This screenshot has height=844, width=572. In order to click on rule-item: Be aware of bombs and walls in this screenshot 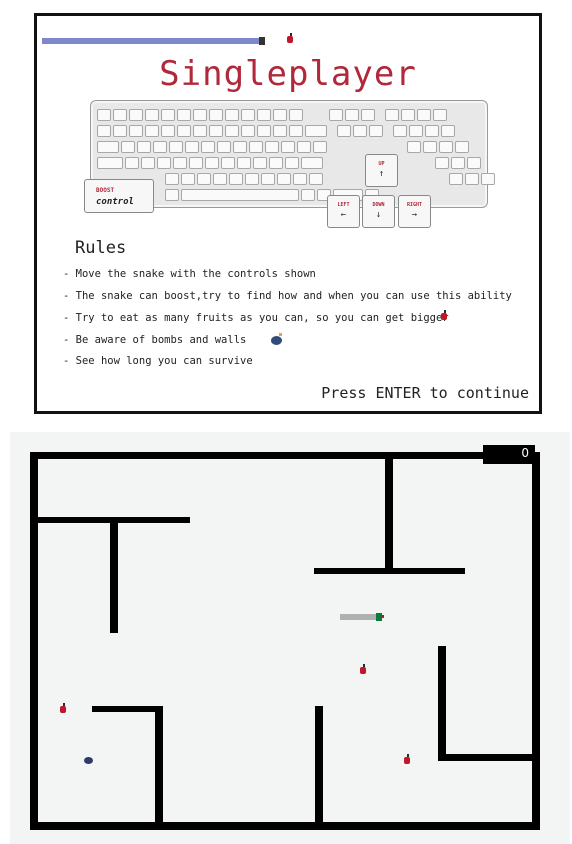, I will do `click(155, 340)`.